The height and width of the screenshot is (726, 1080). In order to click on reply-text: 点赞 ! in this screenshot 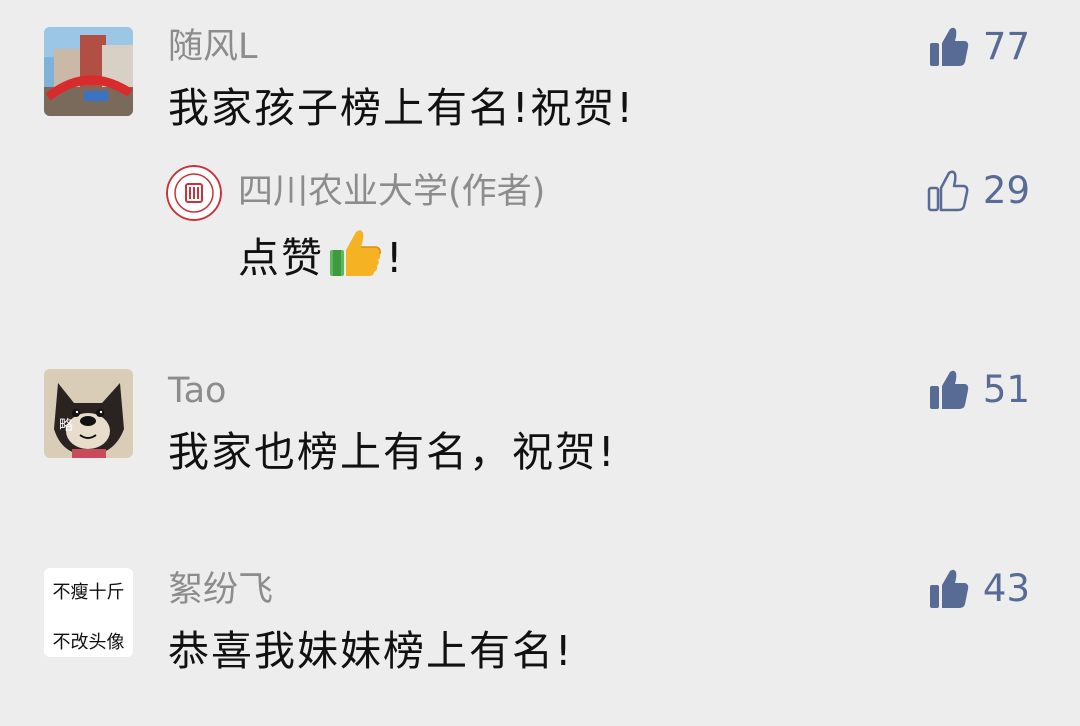, I will do `click(321, 258)`.